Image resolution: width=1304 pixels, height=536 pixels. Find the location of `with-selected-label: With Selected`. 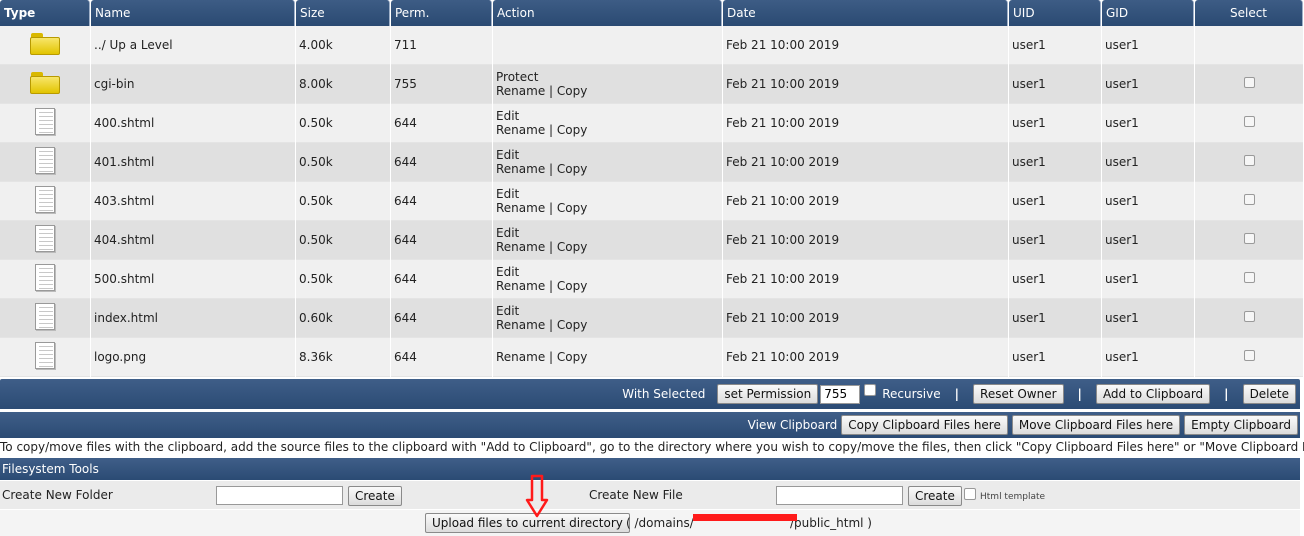

with-selected-label: With Selected is located at coordinates (664, 394).